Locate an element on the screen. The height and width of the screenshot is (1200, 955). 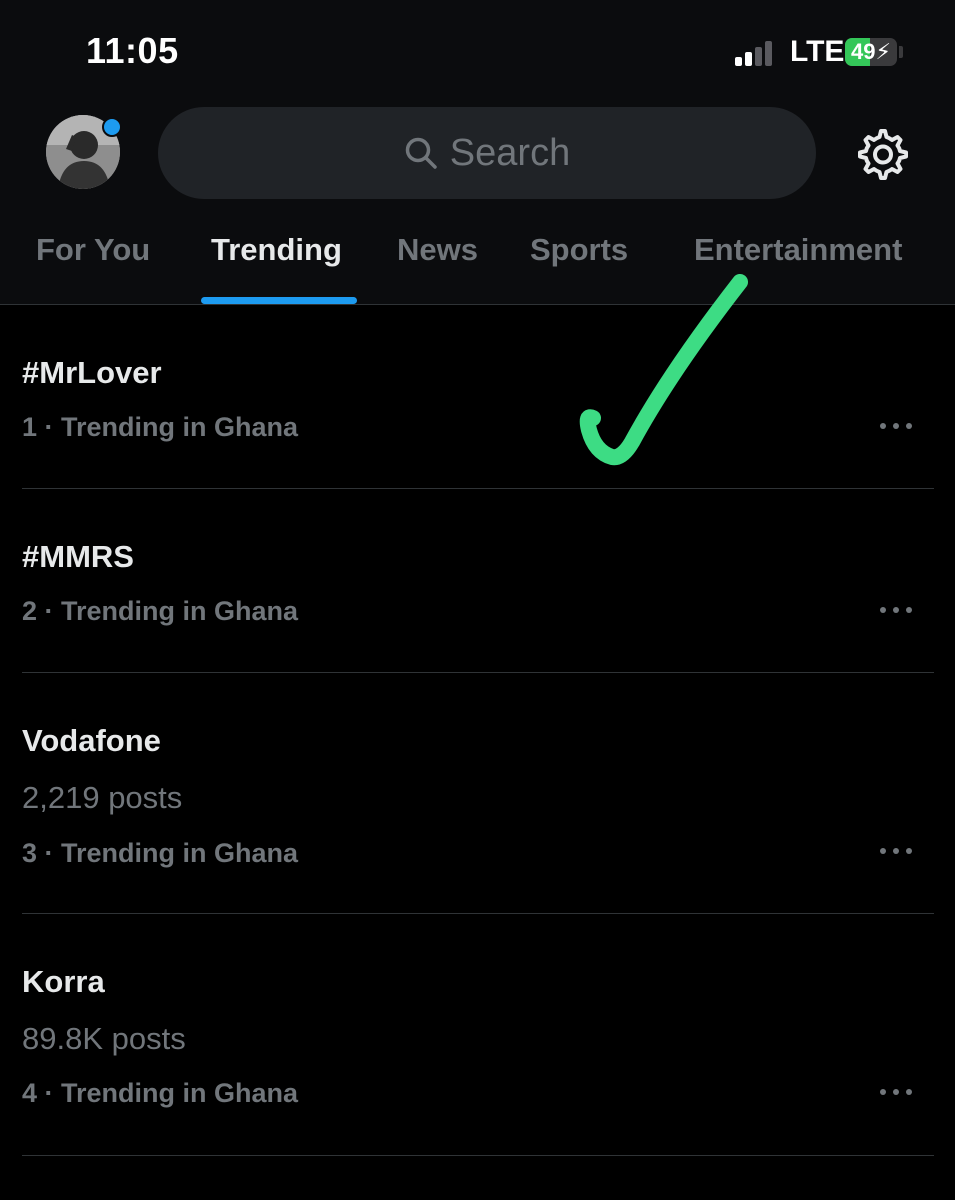
trend-meta: 3 · Trending in Ghana is located at coordinates (160, 853).